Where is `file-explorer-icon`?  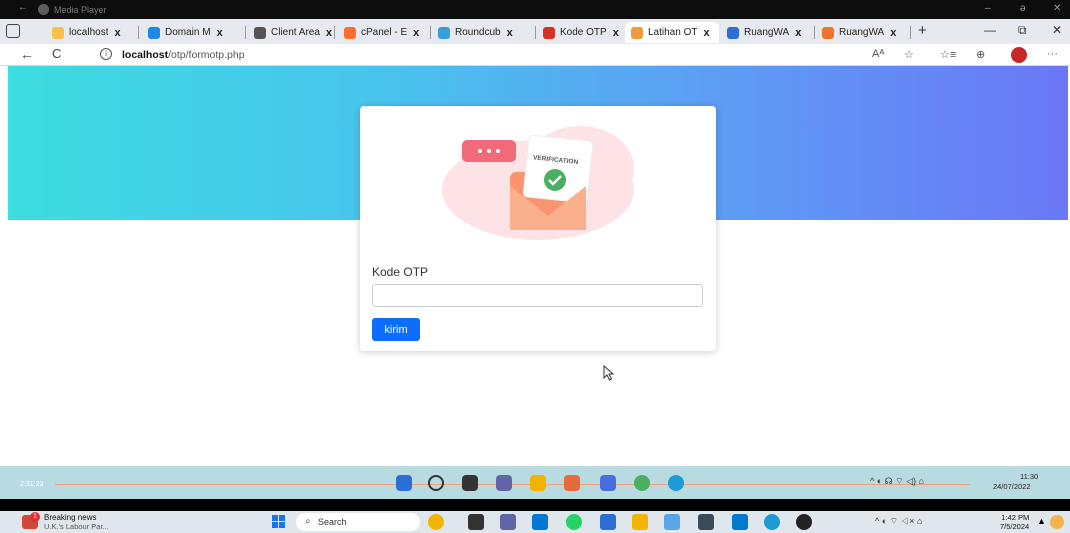 file-explorer-icon is located at coordinates (640, 522).